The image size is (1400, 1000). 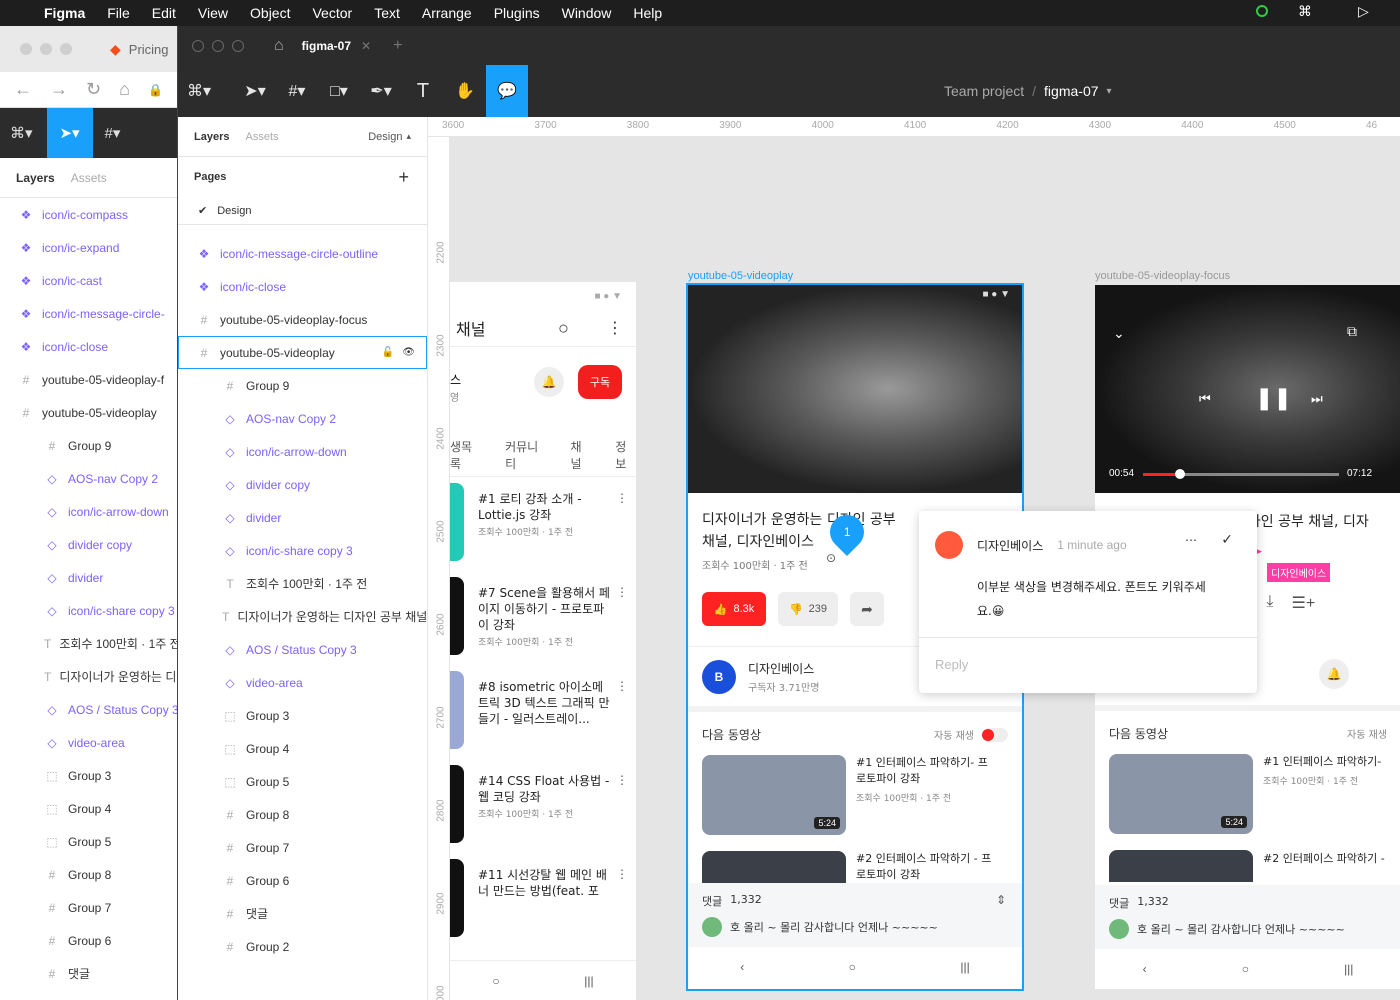 What do you see at coordinates (1303, 603) in the screenshot?
I see `add-to-playlist-icon: ☰+` at bounding box center [1303, 603].